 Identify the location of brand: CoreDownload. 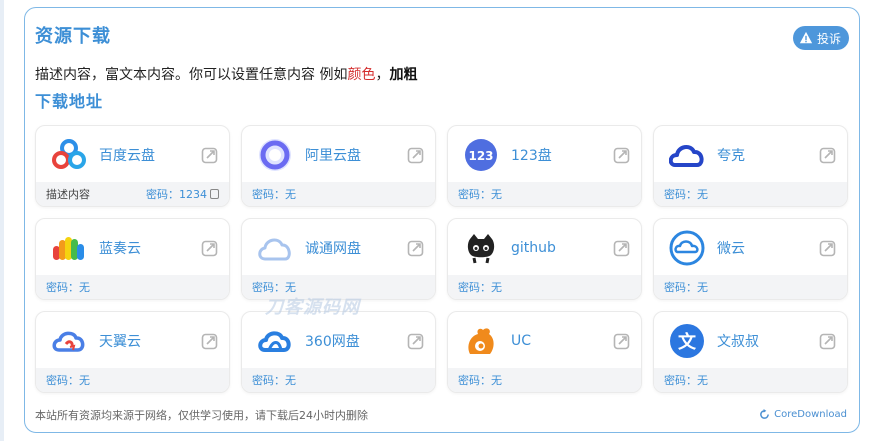
(803, 414).